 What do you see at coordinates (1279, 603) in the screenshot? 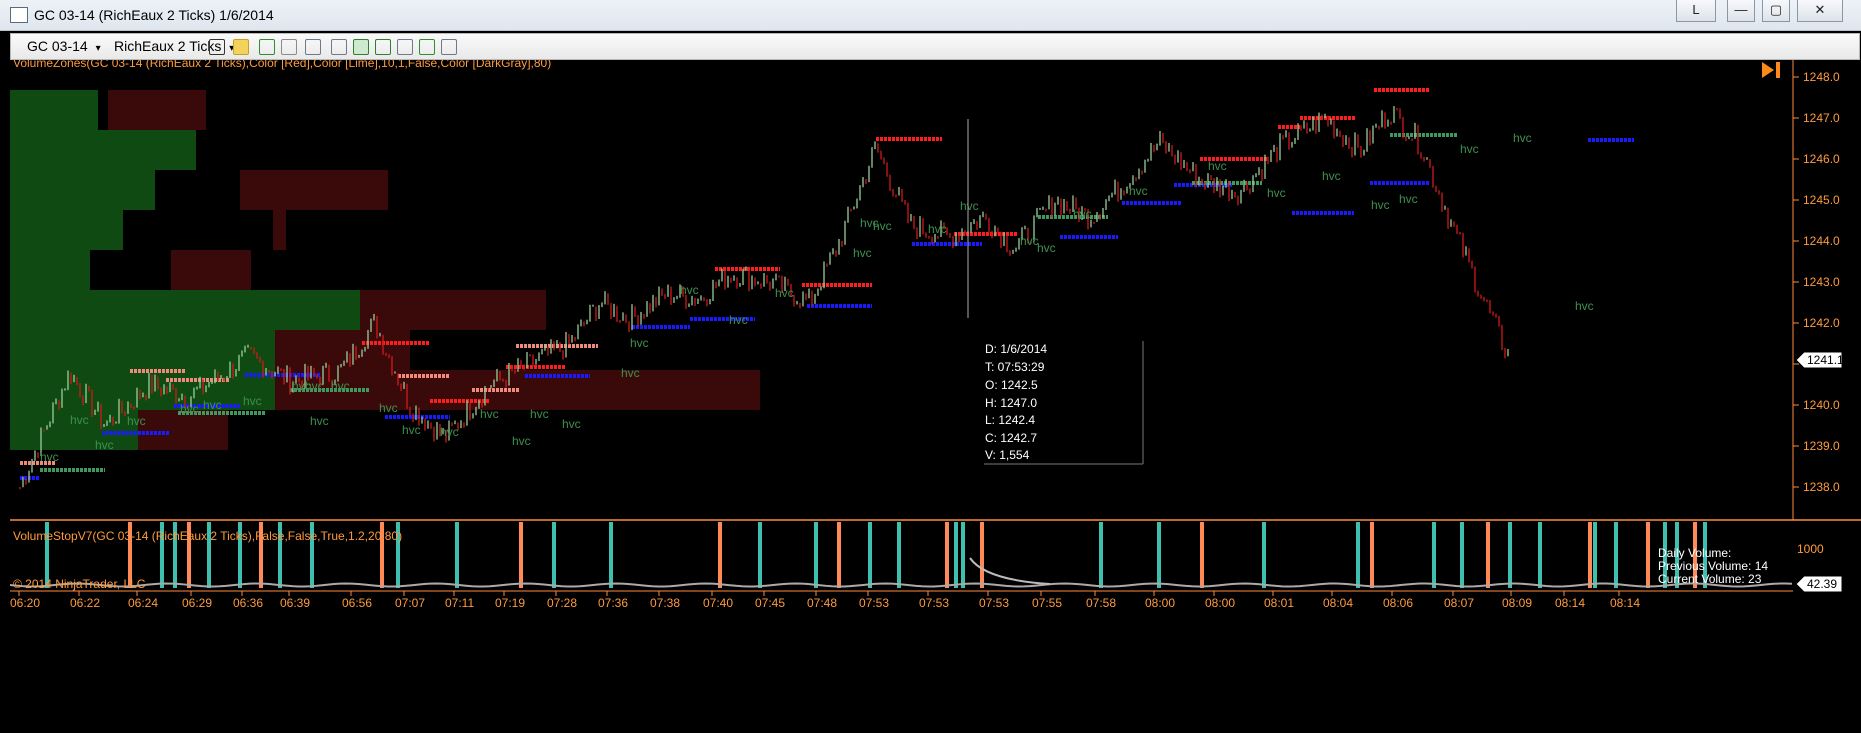
I see `time-tick-label: 08:01` at bounding box center [1279, 603].